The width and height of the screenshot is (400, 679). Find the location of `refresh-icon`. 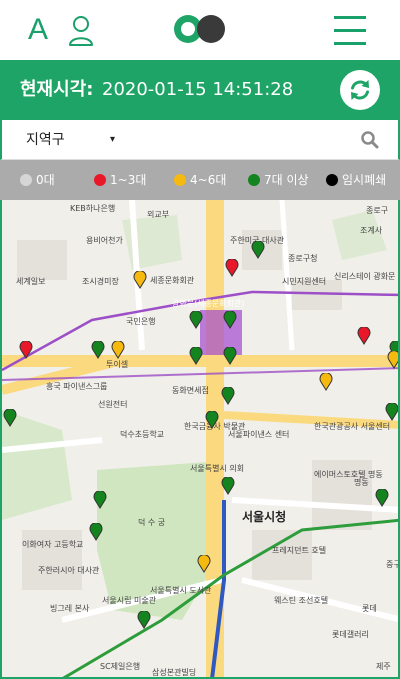

refresh-icon is located at coordinates (360, 90).